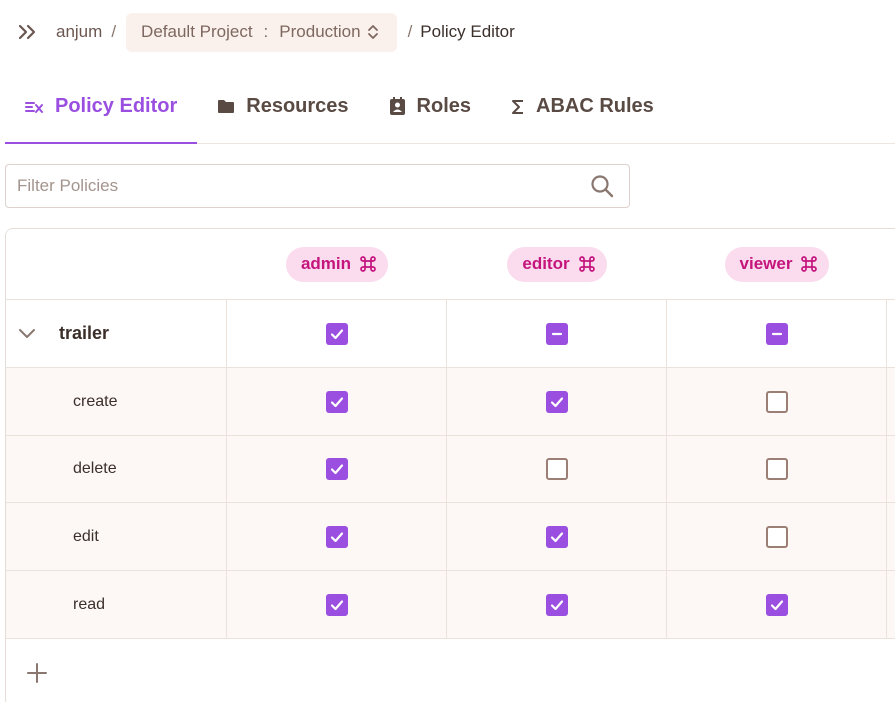  I want to click on action-row-delete: delete, so click(450, 469).